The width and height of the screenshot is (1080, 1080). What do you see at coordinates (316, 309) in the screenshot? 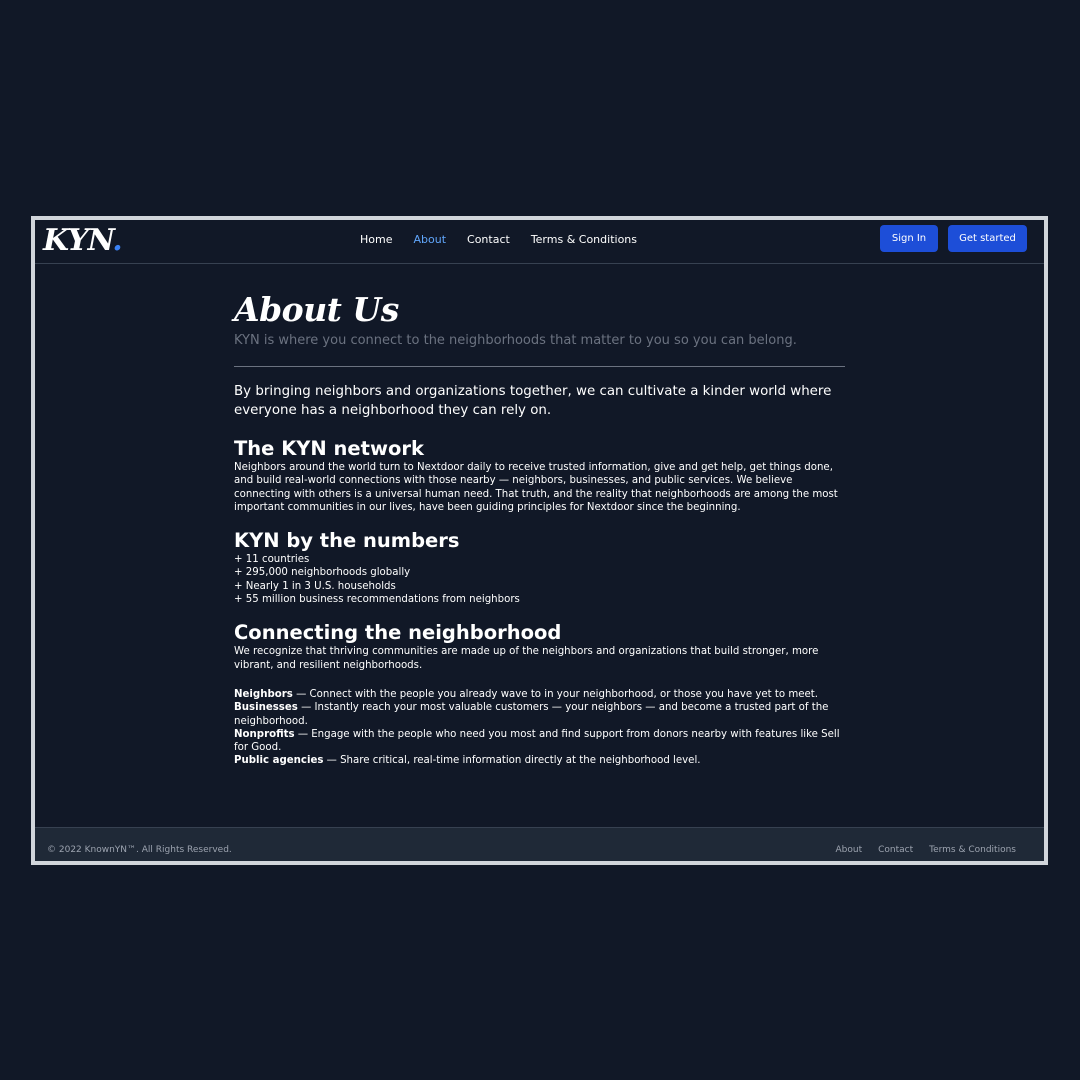
I see `page-title: About Us` at bounding box center [316, 309].